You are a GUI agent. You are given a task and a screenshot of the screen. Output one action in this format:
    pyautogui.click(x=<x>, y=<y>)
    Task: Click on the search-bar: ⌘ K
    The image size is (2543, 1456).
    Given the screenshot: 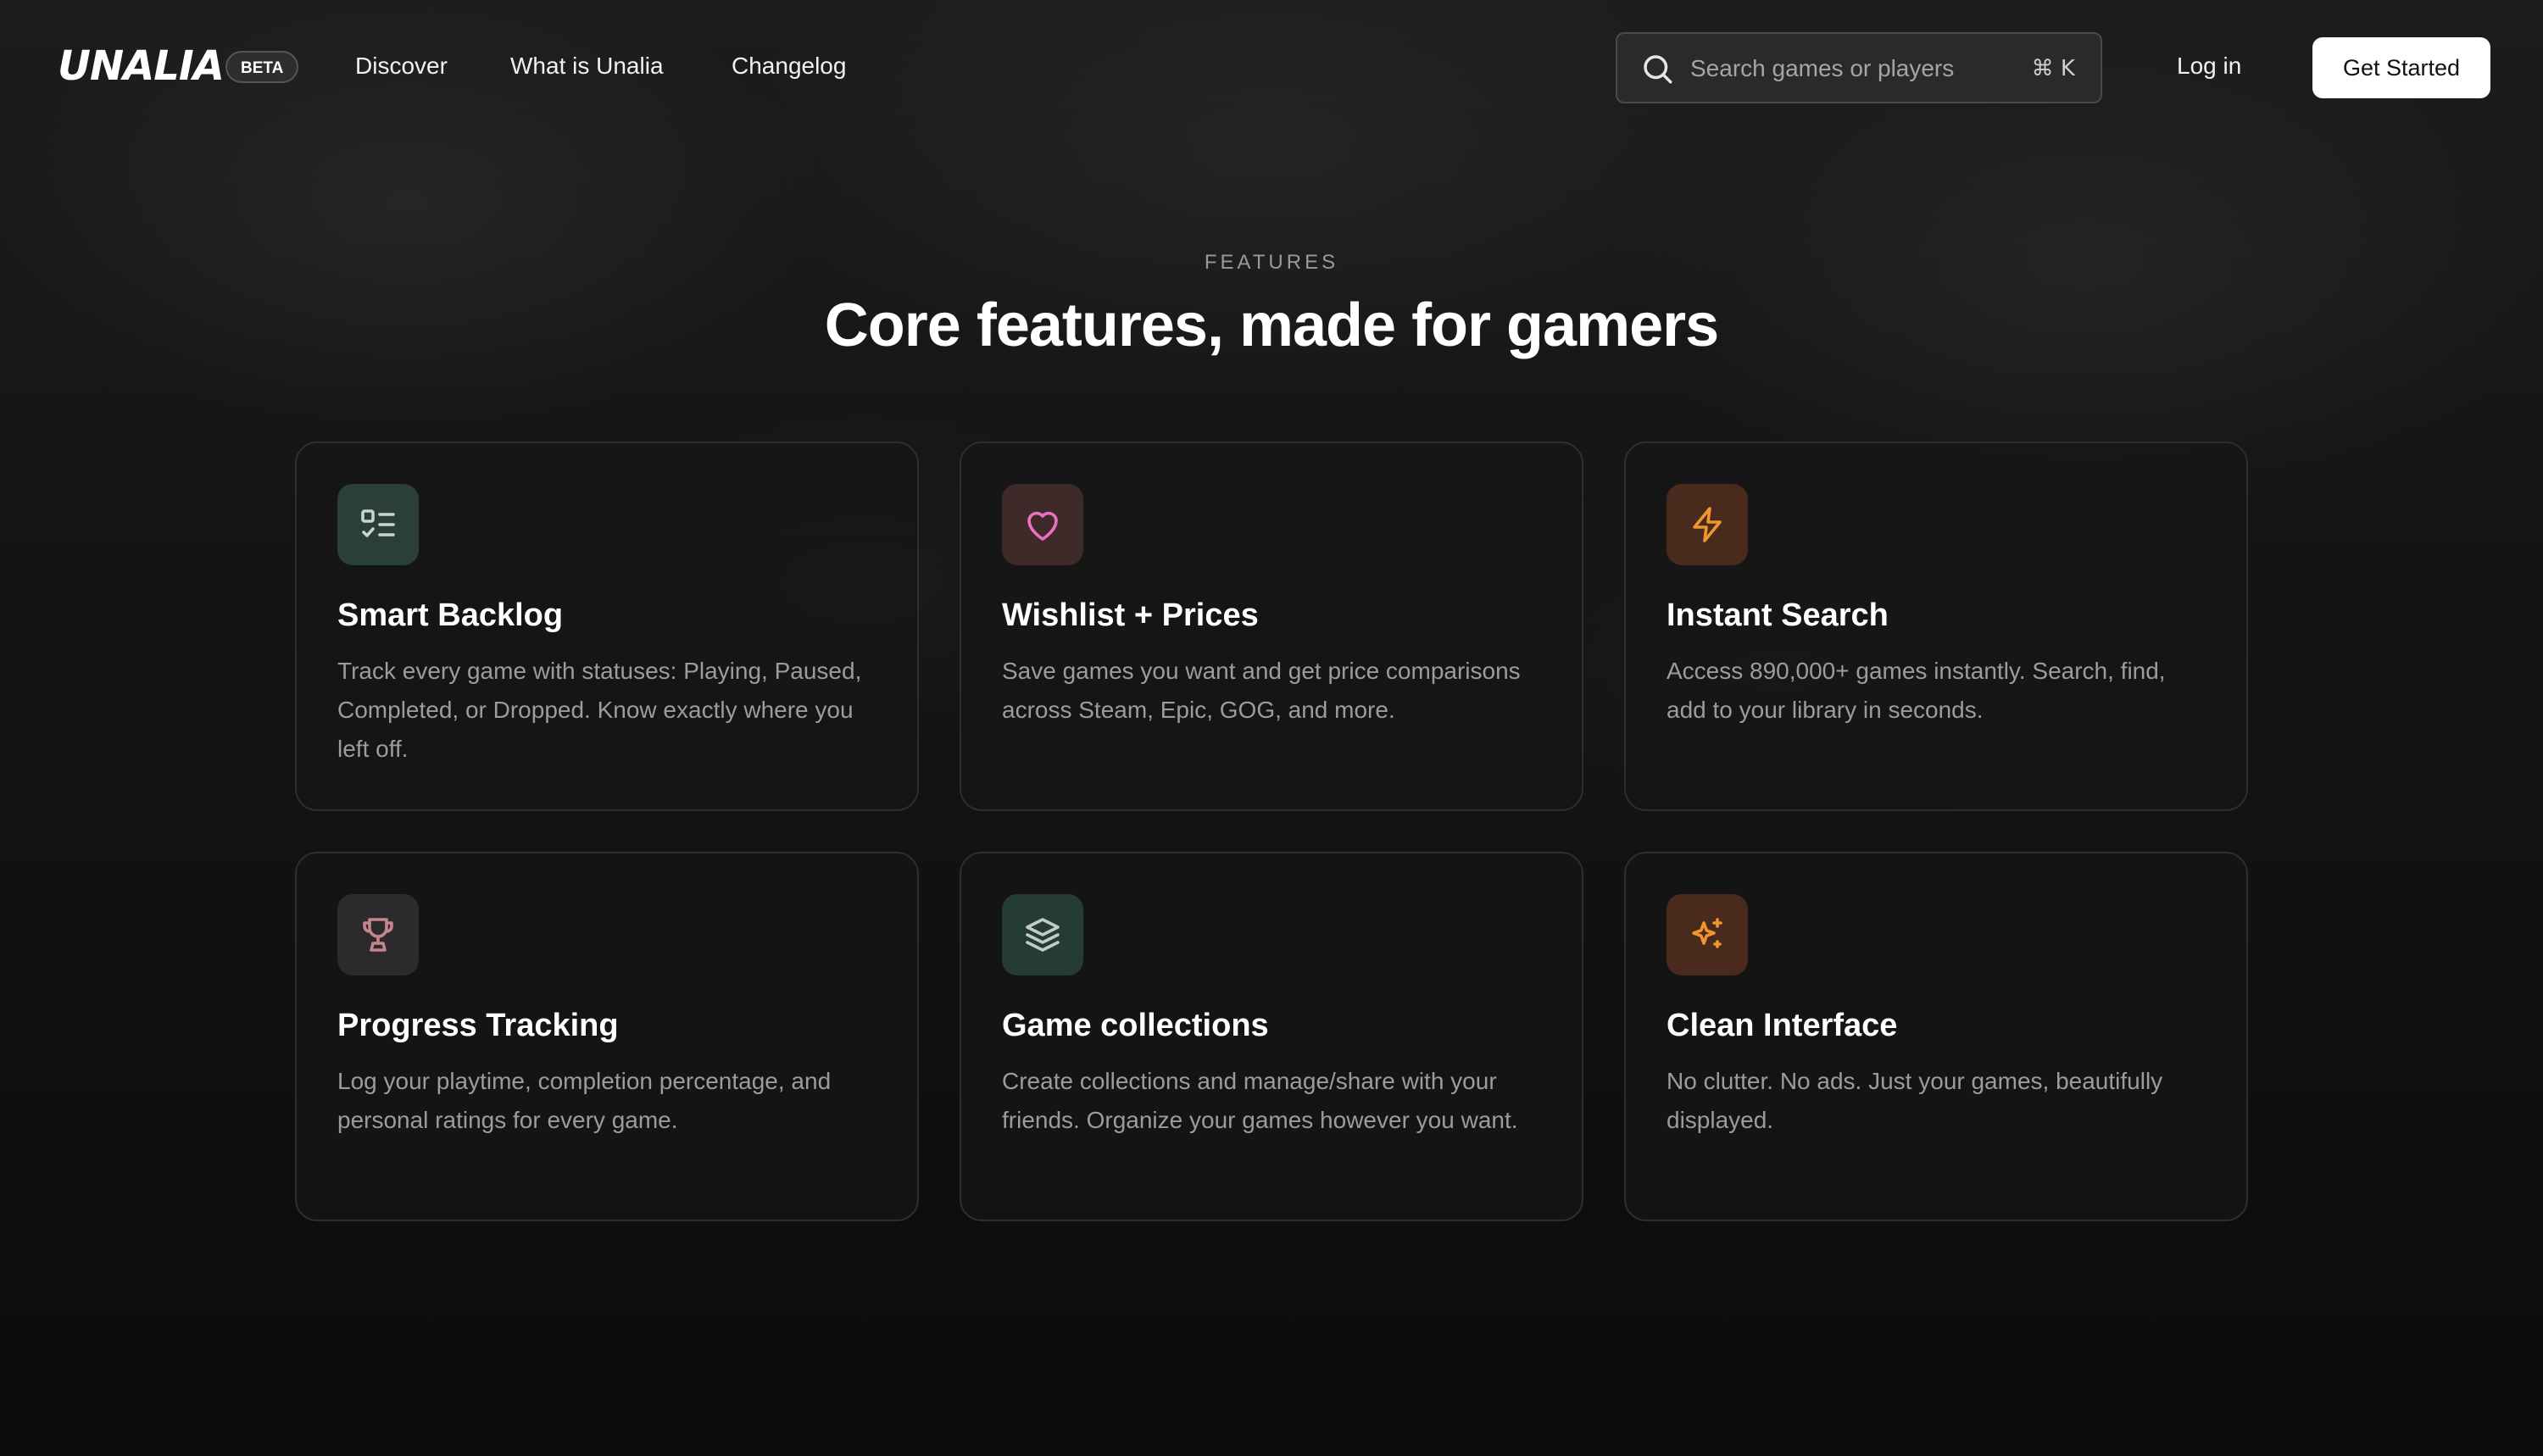 What is the action you would take?
    pyautogui.click(x=1859, y=67)
    